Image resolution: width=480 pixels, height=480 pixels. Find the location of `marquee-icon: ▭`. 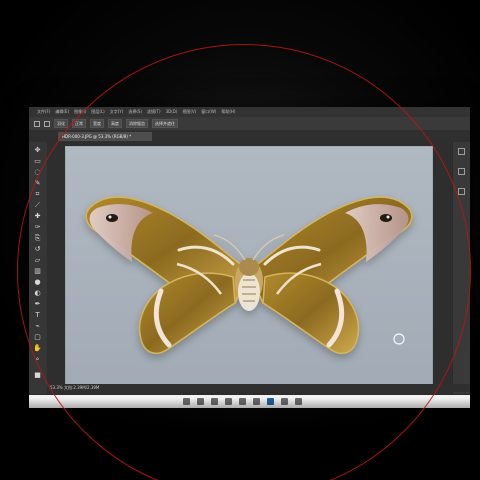

marquee-icon: ▭ is located at coordinates (37, 161).